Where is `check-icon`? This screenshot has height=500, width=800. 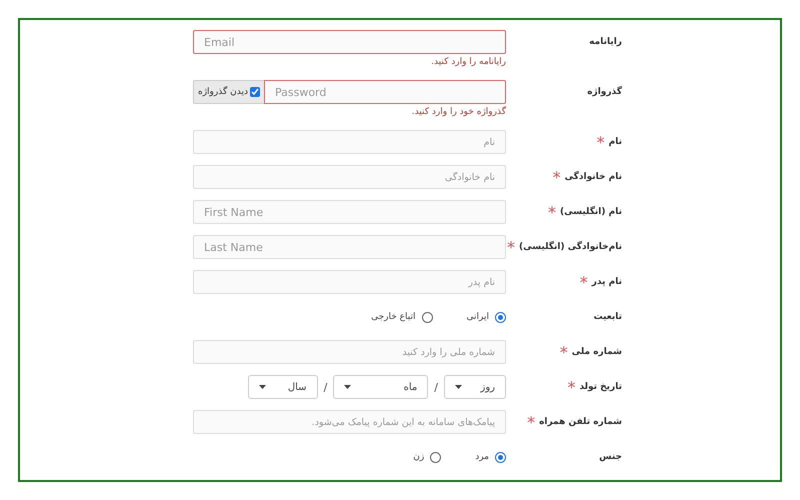 check-icon is located at coordinates (254, 92).